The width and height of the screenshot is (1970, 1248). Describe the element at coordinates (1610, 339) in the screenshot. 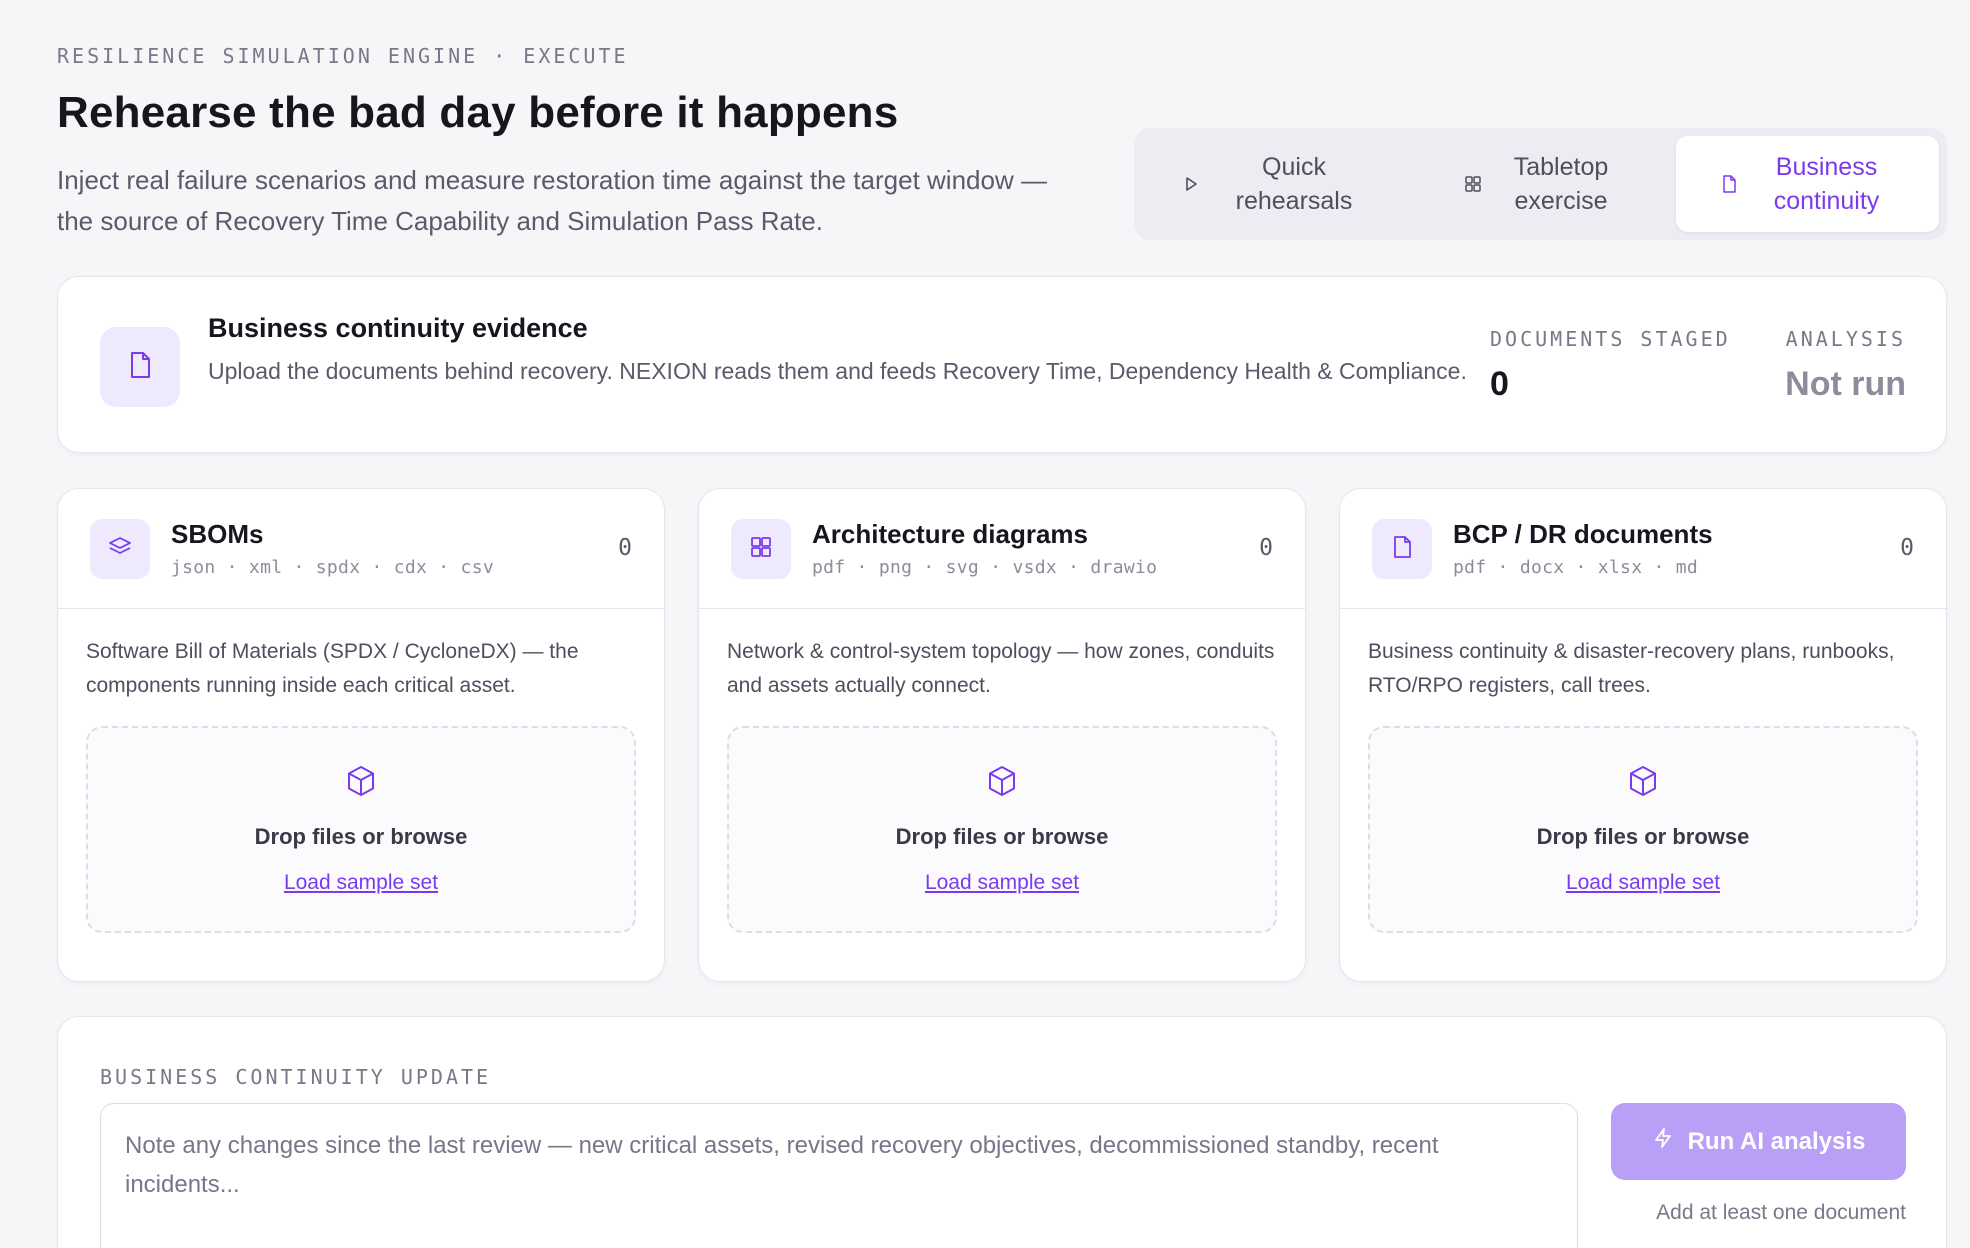

I see `documents-staged-label: DOCUMENTS STAGED` at that location.